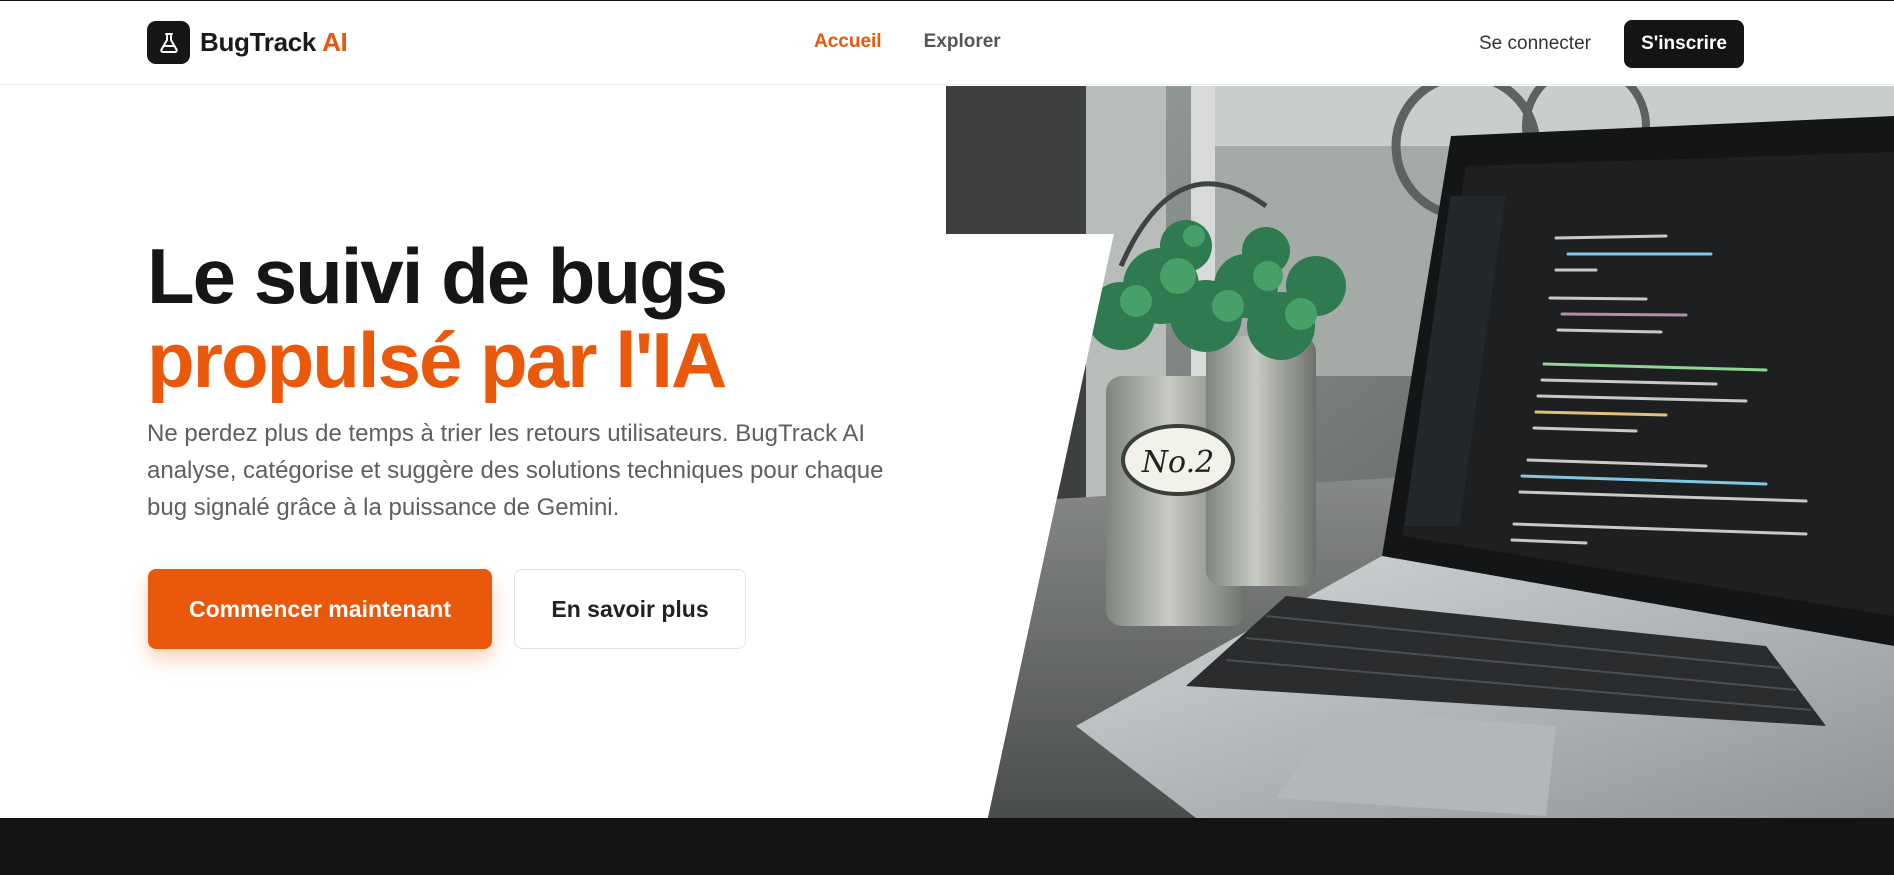 The width and height of the screenshot is (1894, 875). I want to click on learn-more-button: En savoir plus, so click(630, 609).